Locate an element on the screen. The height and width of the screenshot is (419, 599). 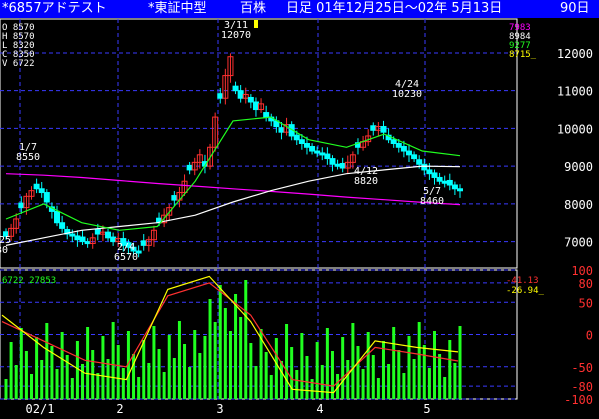
x-tick-label: 02/1 is located at coordinates (40, 409).